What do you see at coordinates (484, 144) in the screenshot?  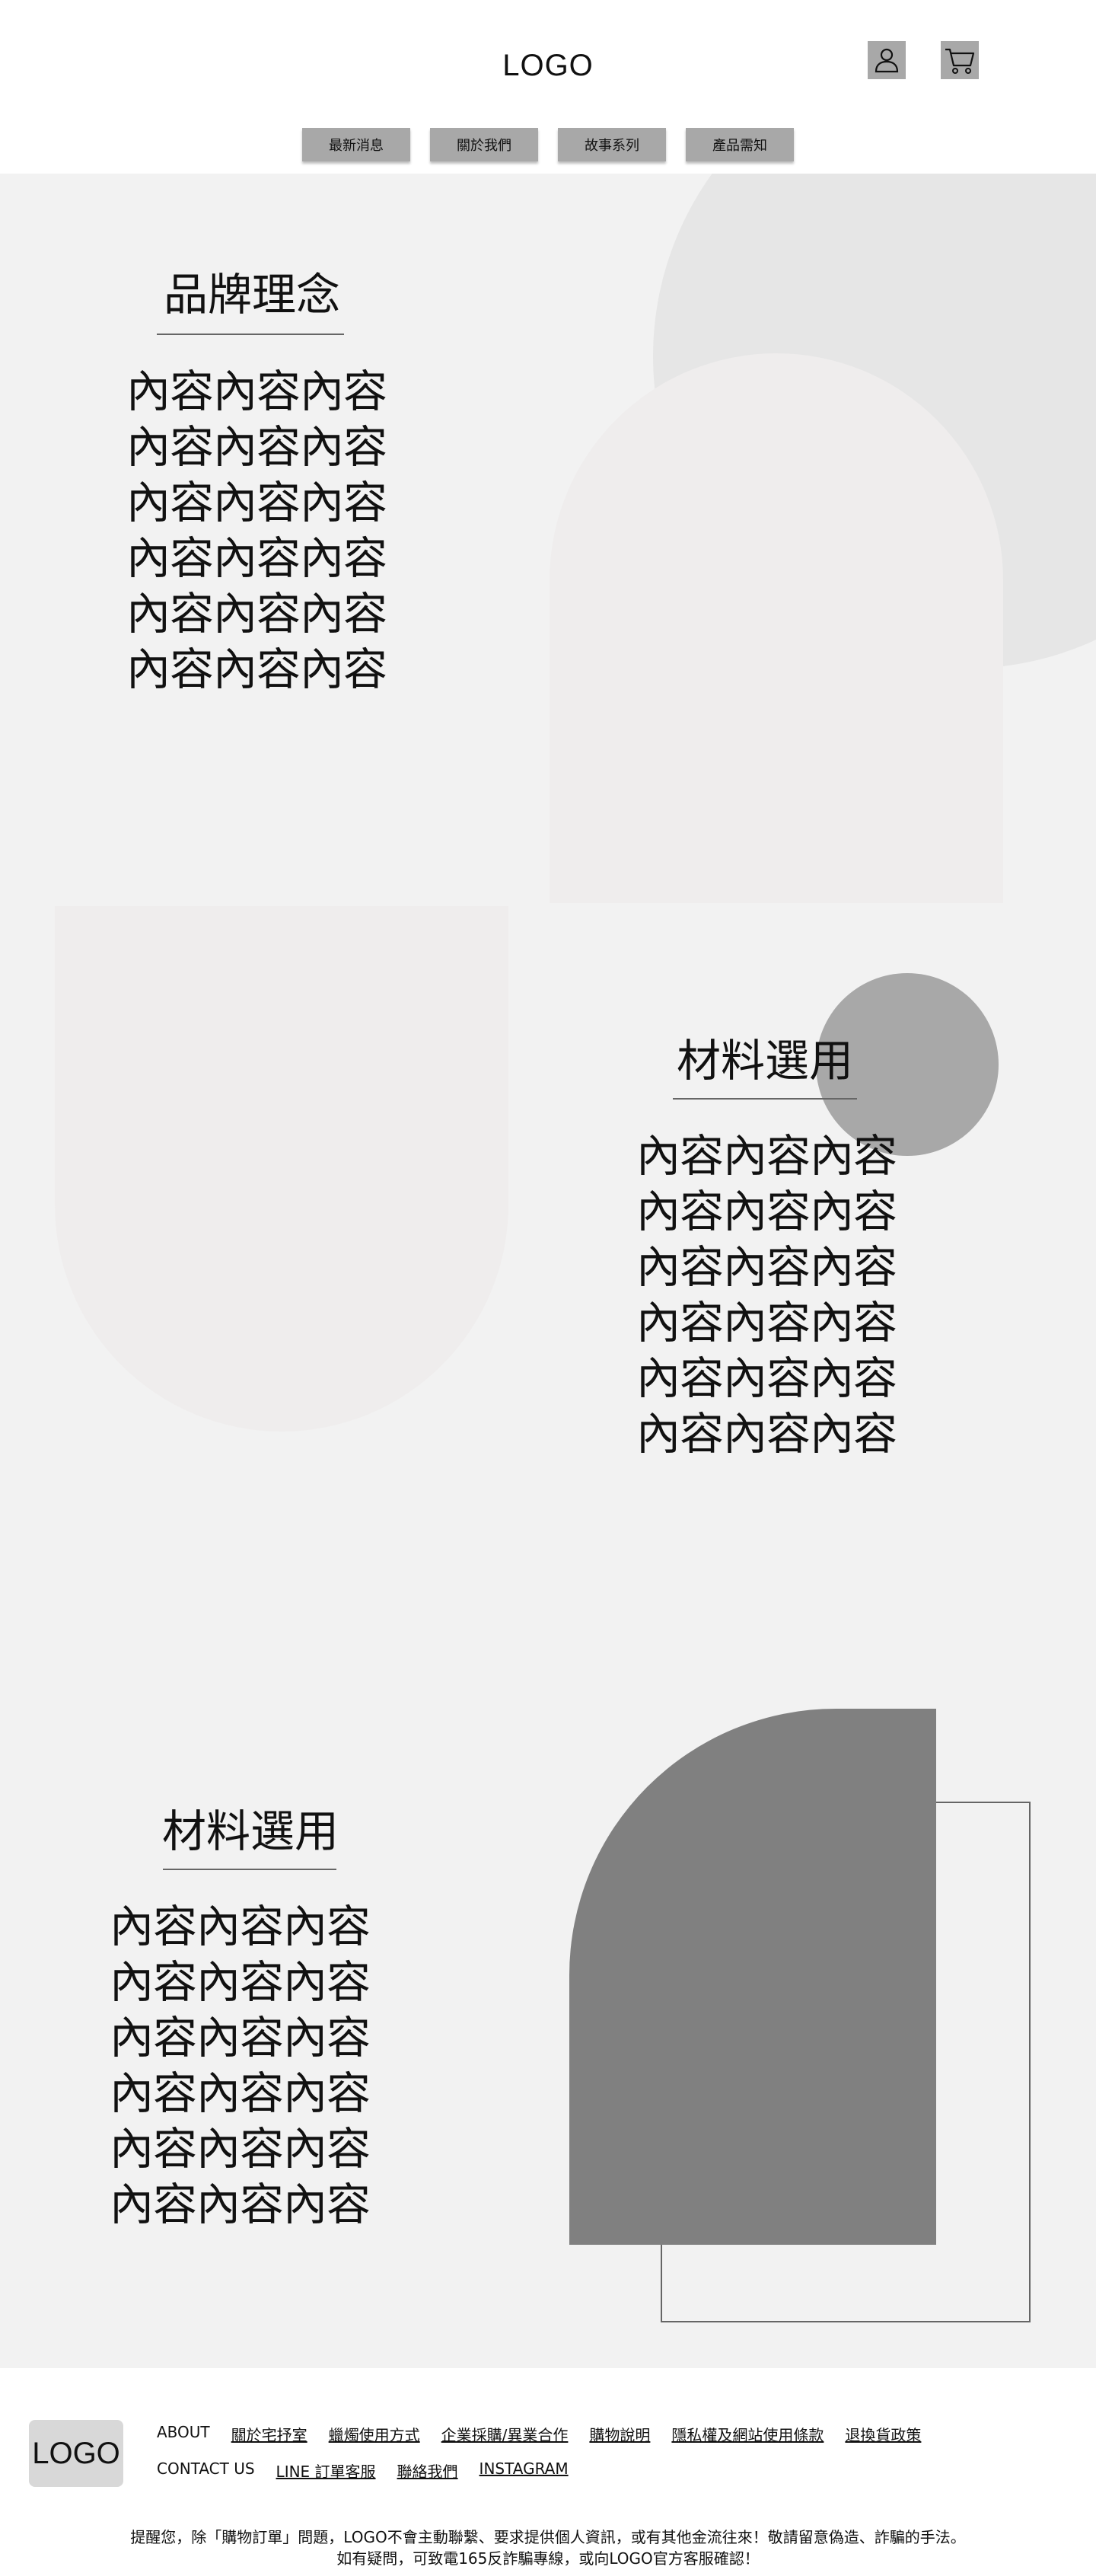 I see `nav-item-about: 關於我們` at bounding box center [484, 144].